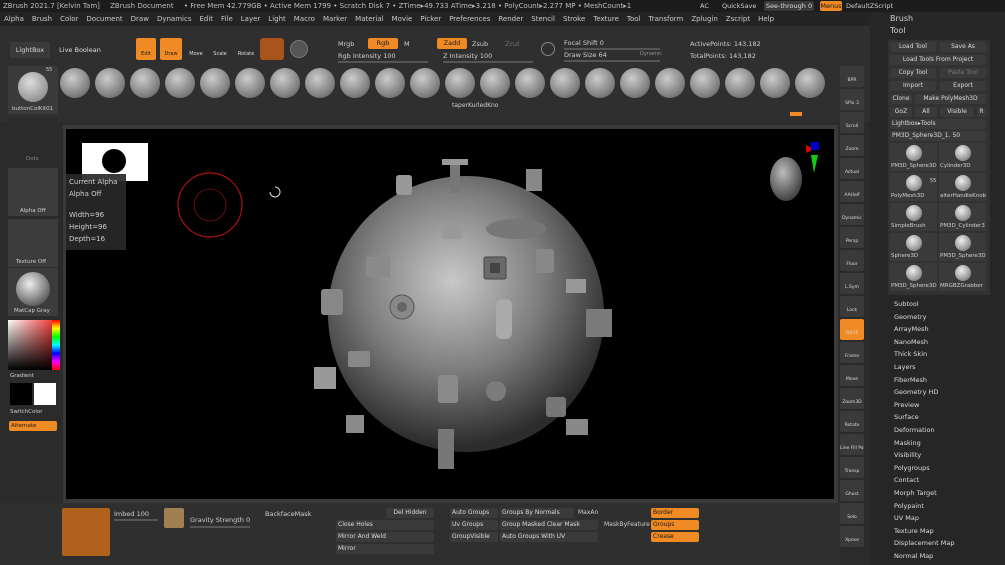 This screenshot has width=1005, height=565. I want to click on alpha-thumb: Alpha Off, so click(33, 192).